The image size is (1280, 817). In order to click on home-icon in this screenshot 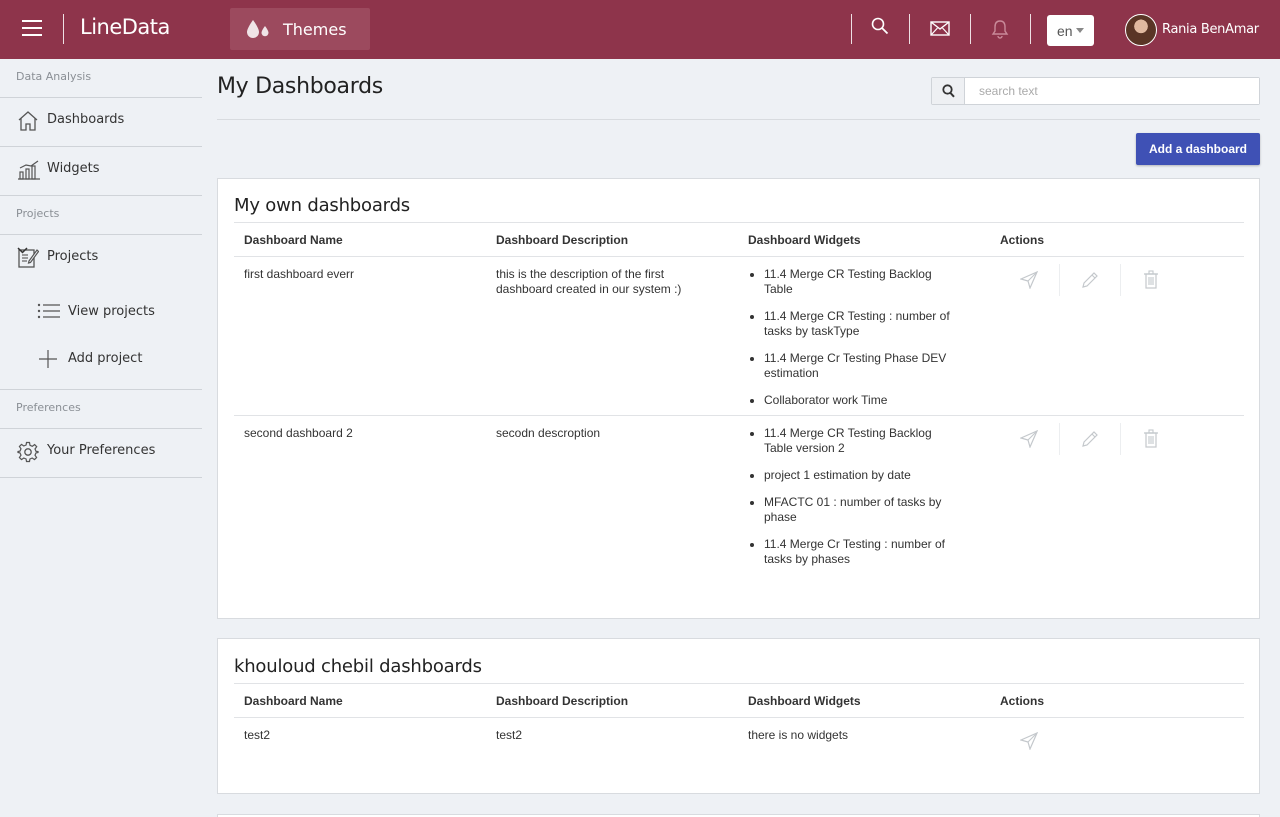, I will do `click(28, 121)`.